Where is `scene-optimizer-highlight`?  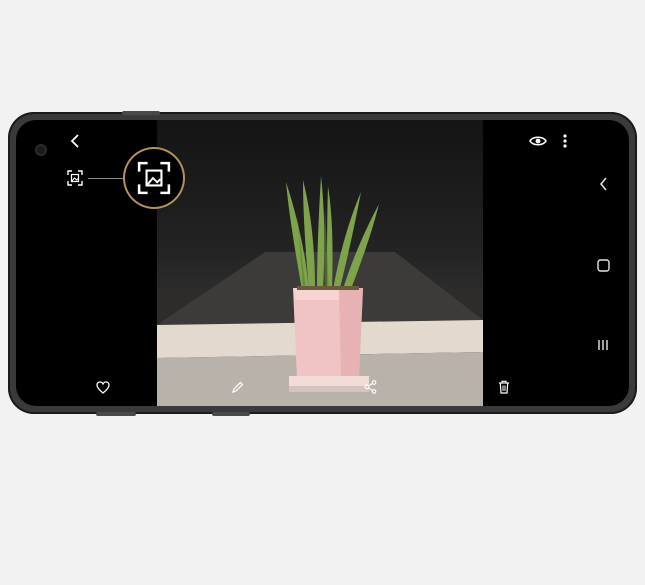
scene-optimizer-highlight is located at coordinates (154, 178).